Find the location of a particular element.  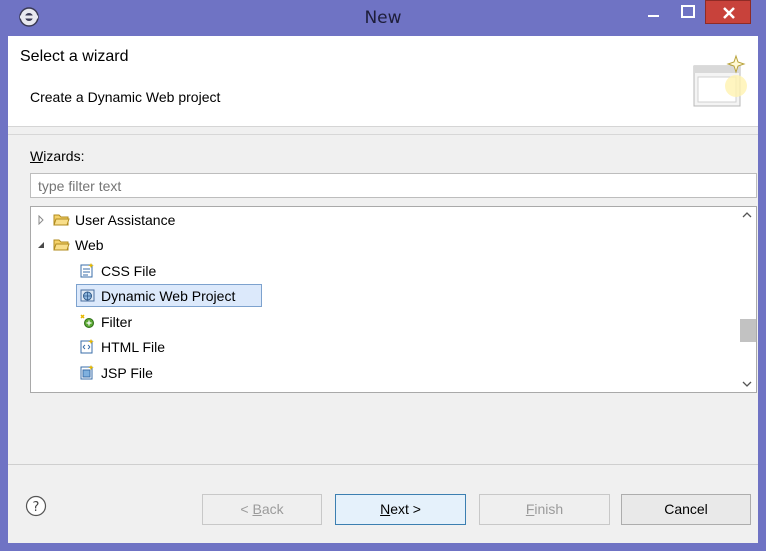

tree-item-html-file: HTML File is located at coordinates (381, 347).